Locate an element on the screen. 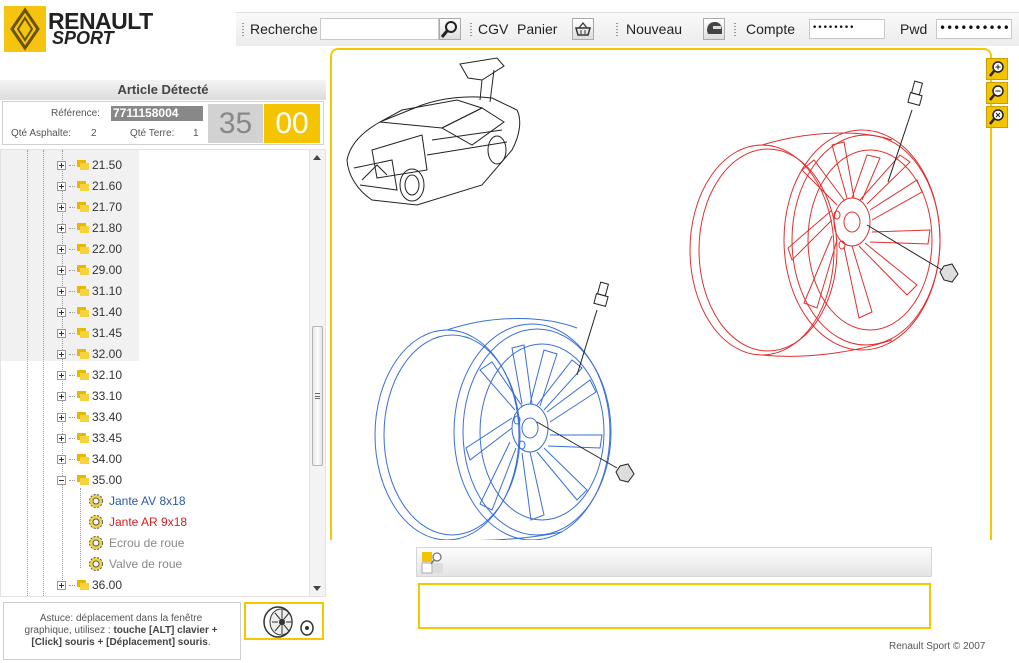  account-input: •••••••• •••••• is located at coordinates (847, 29).